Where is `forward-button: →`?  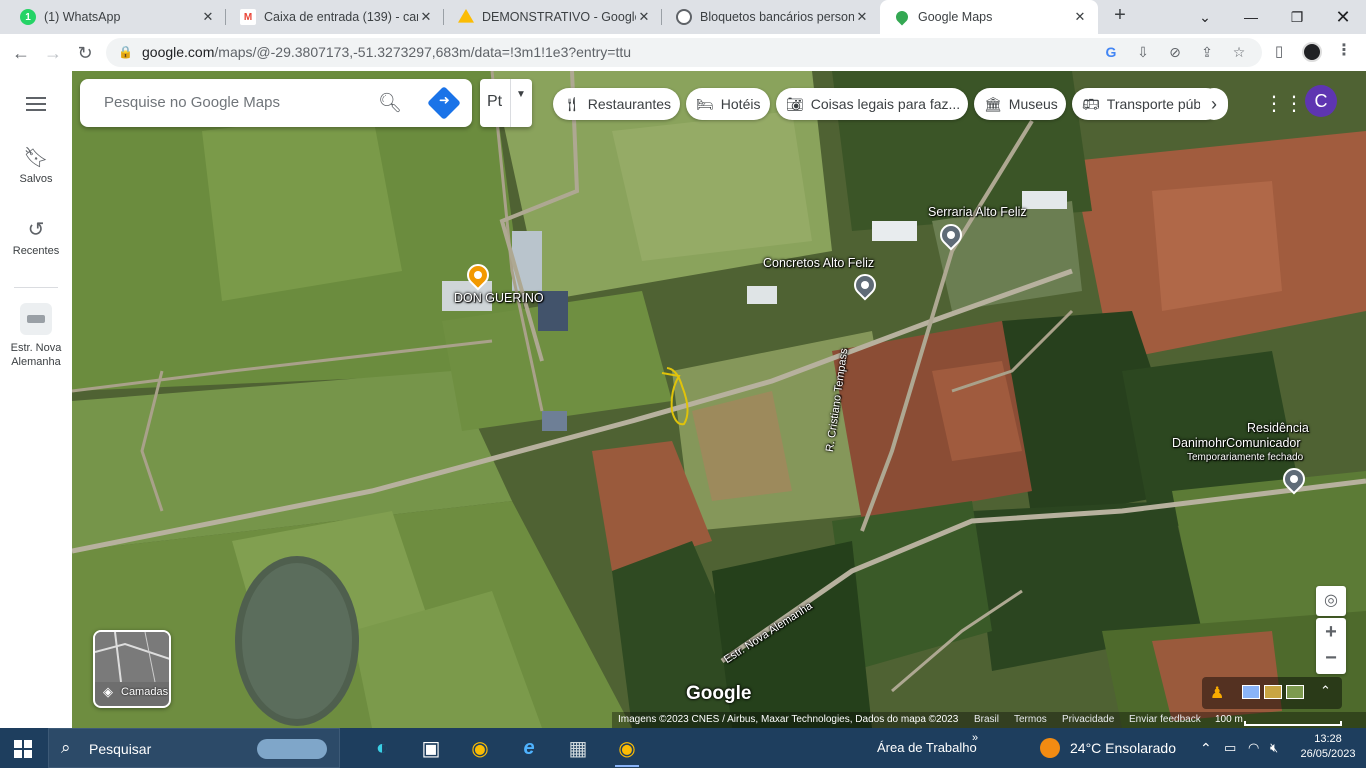 forward-button: → is located at coordinates (53, 53).